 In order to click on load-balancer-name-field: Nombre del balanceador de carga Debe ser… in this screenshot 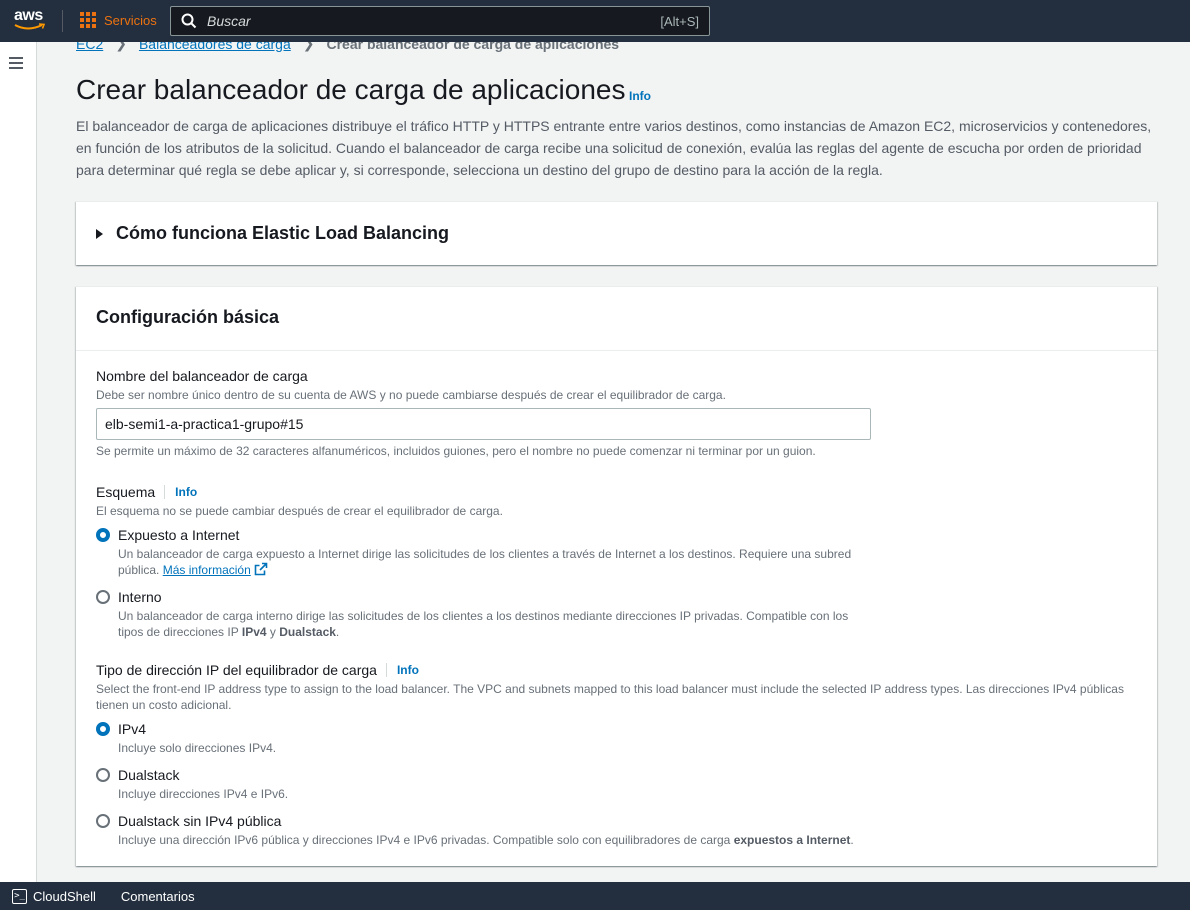, I will do `click(483, 413)`.